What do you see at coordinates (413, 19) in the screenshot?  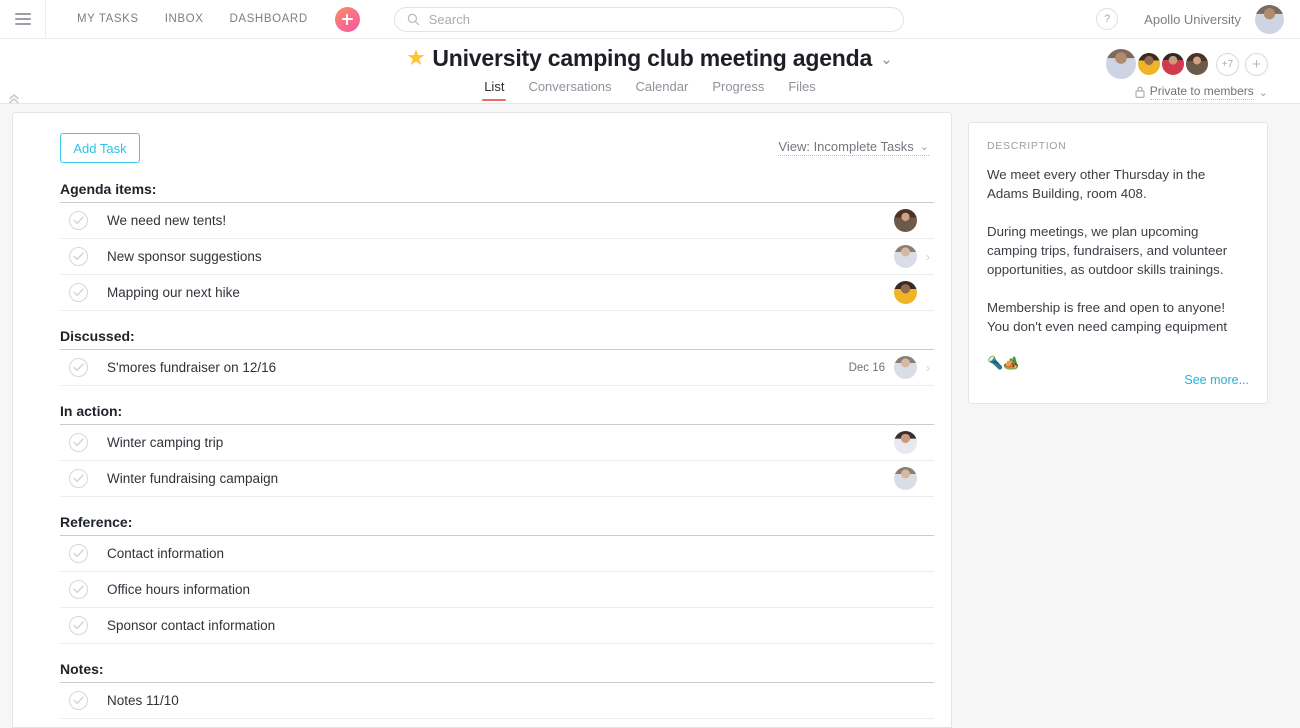 I see `search-icon` at bounding box center [413, 19].